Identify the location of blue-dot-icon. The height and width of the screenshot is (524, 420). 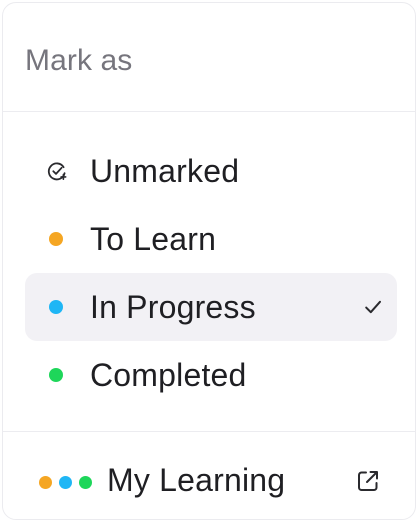
(65, 482).